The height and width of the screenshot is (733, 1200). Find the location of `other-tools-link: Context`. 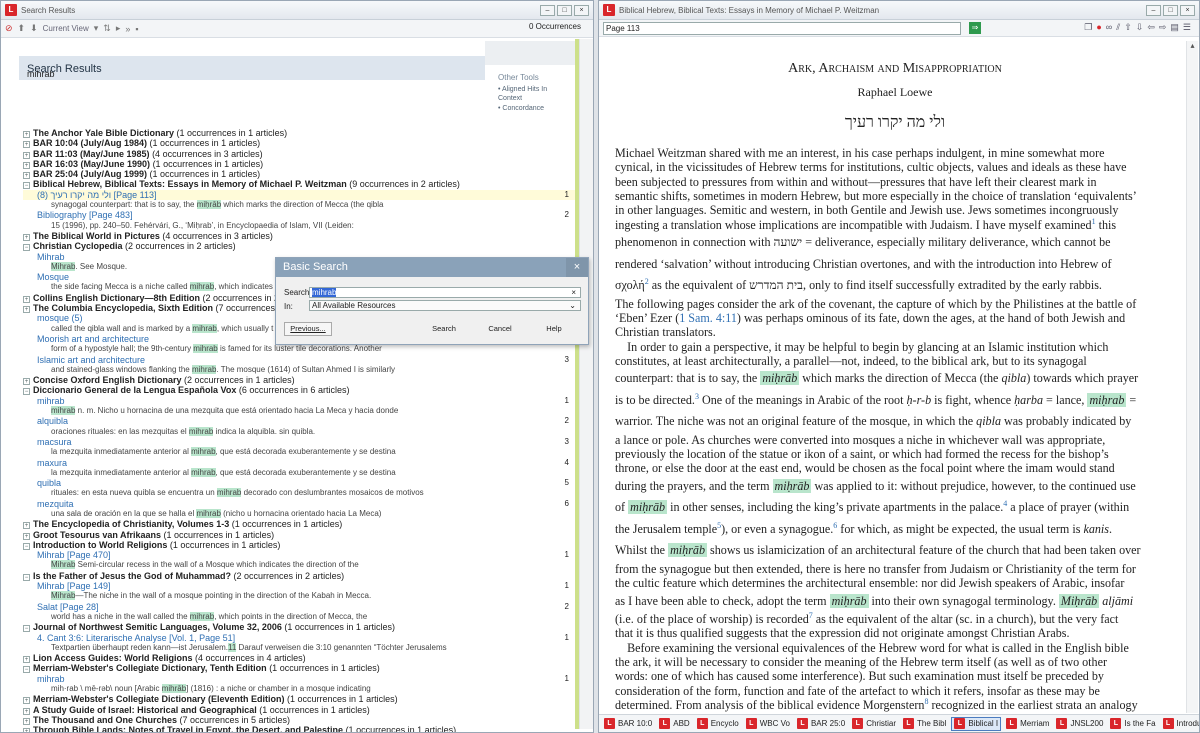

other-tools-link: Context is located at coordinates (522, 99).